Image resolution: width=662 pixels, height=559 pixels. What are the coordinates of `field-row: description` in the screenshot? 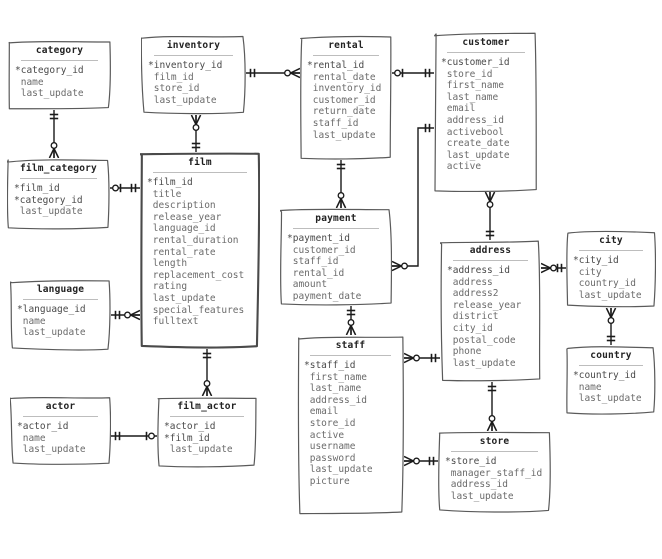 It's located at (181, 206).